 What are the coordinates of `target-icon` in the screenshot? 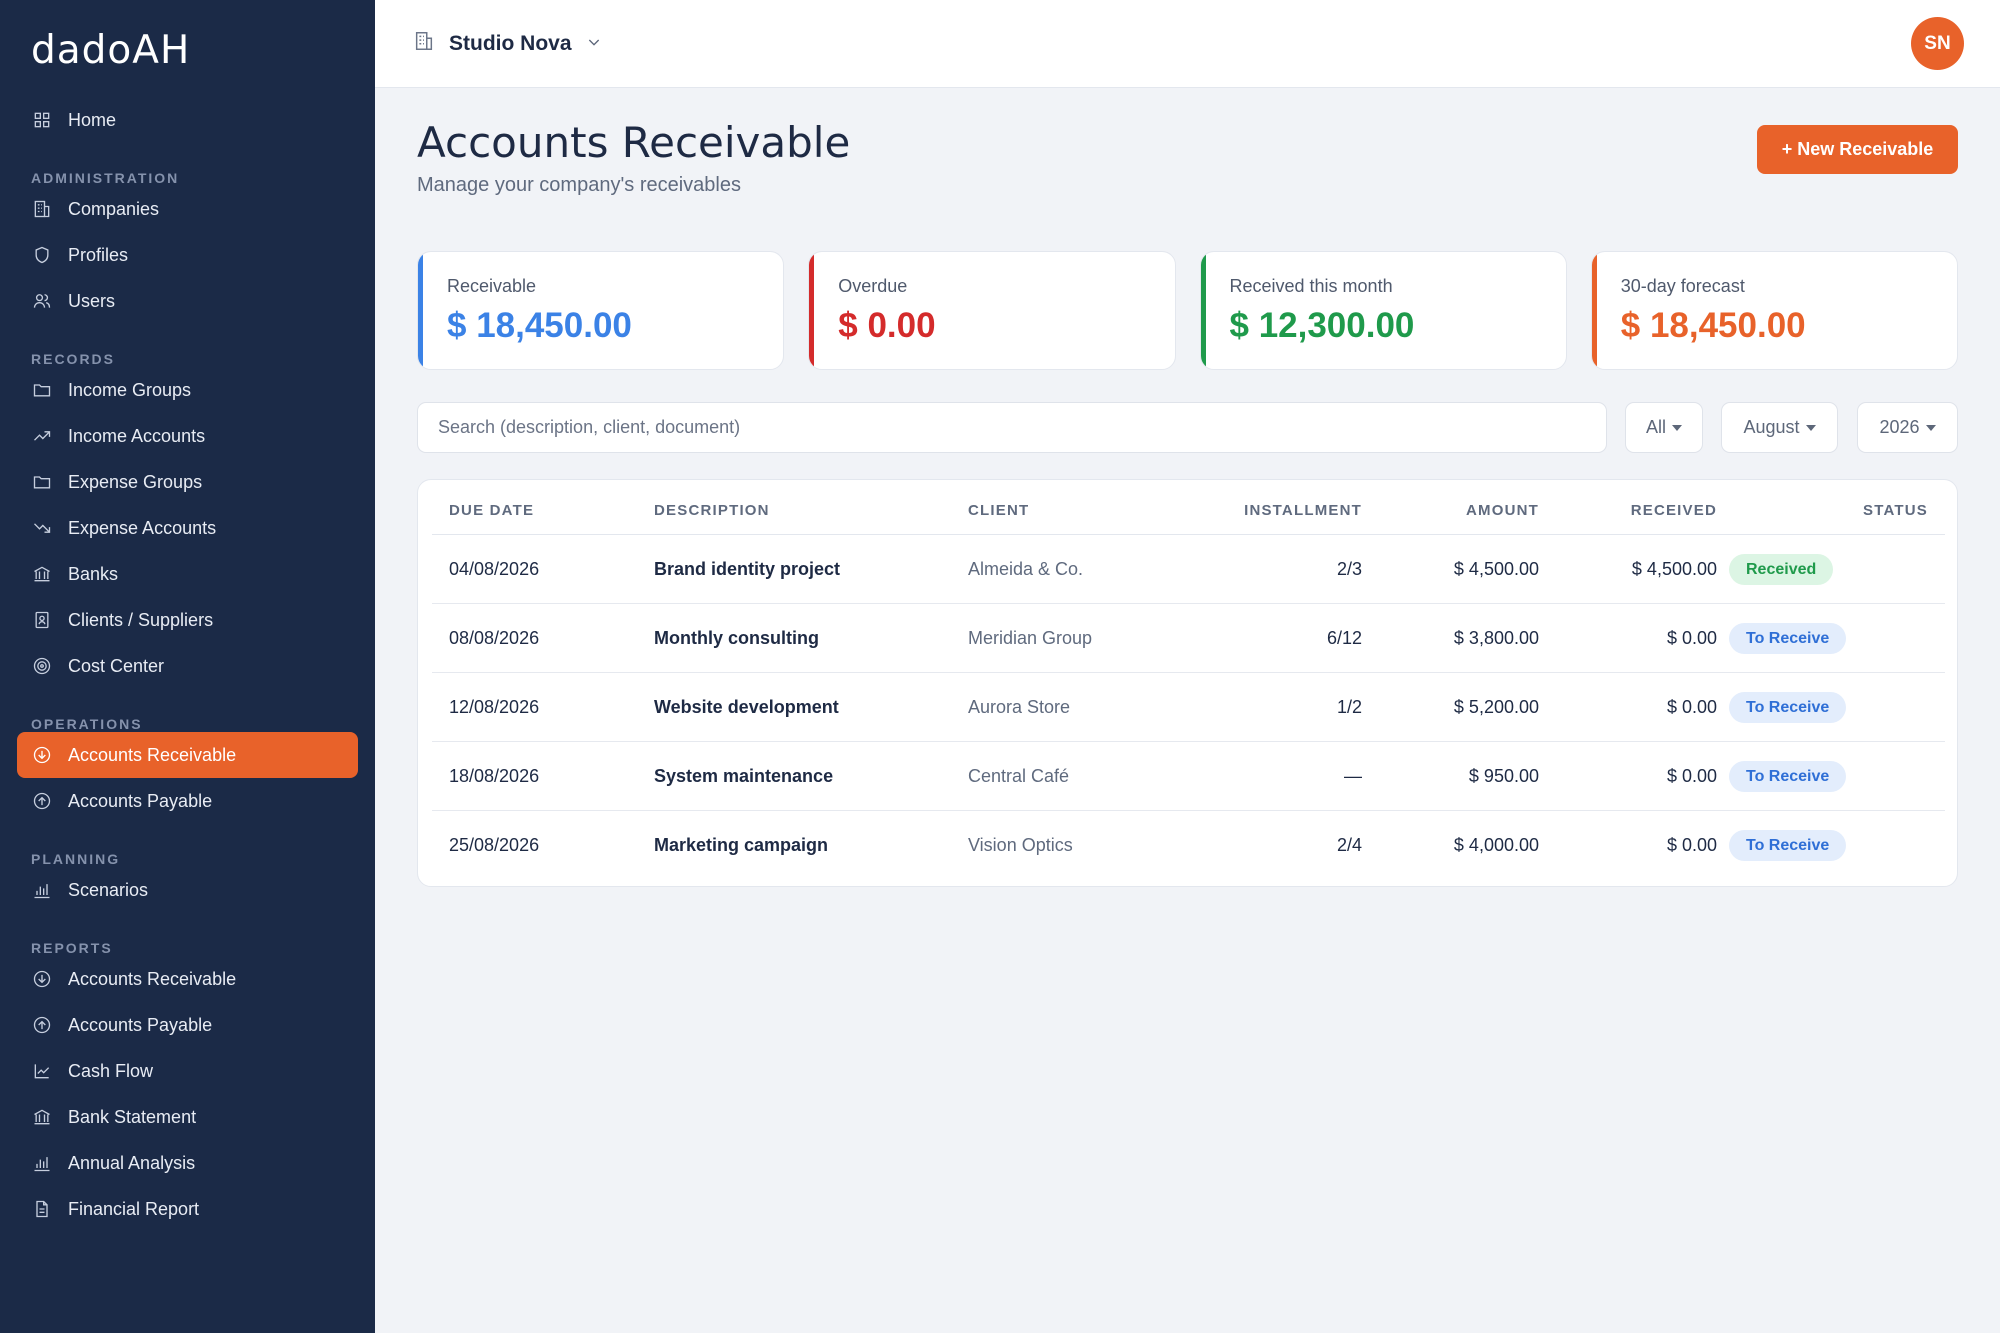 It's located at (42, 666).